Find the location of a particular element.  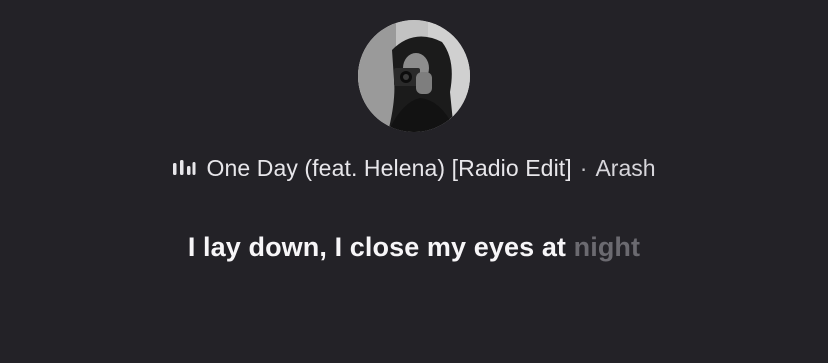

track-title: One Day (feat. Helena) [Radio Edit] is located at coordinates (388, 168).